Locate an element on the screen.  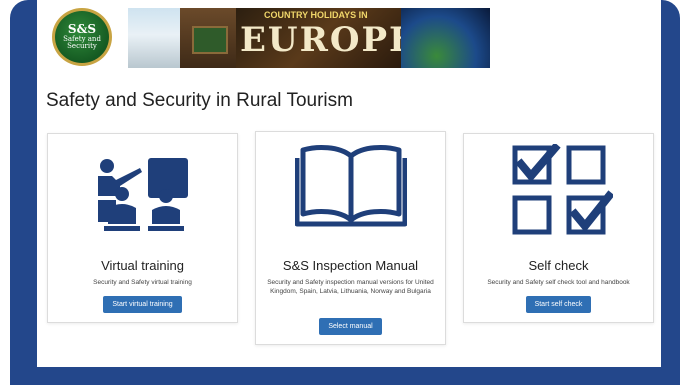
select-manual-button: Select manual is located at coordinates (350, 326).